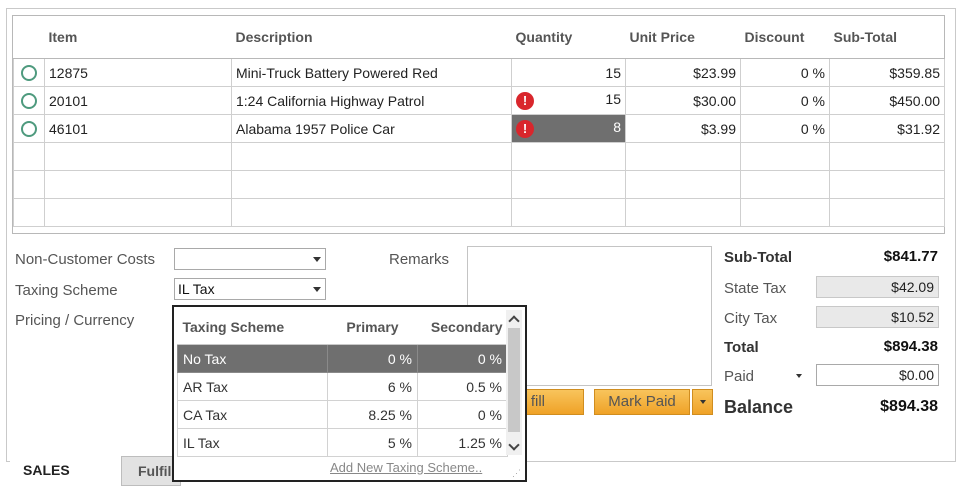  I want to click on city-tax-field: $10.52, so click(877, 317).